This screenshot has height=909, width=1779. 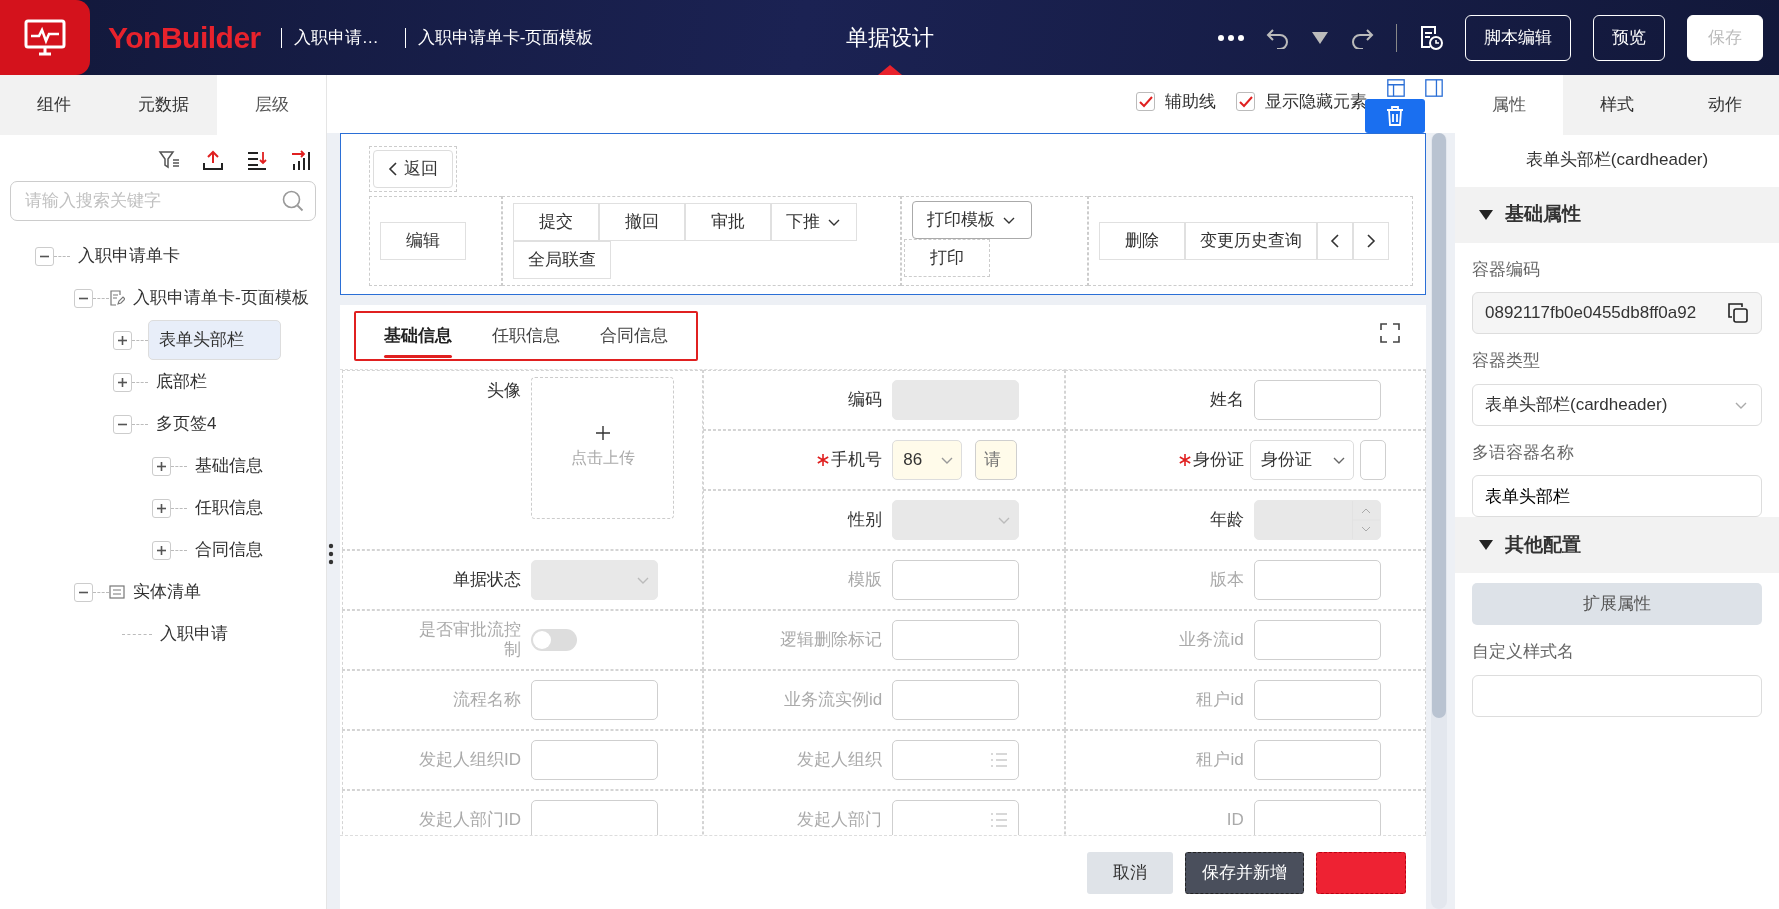 I want to click on field-label: ID, so click(x=1235, y=820).